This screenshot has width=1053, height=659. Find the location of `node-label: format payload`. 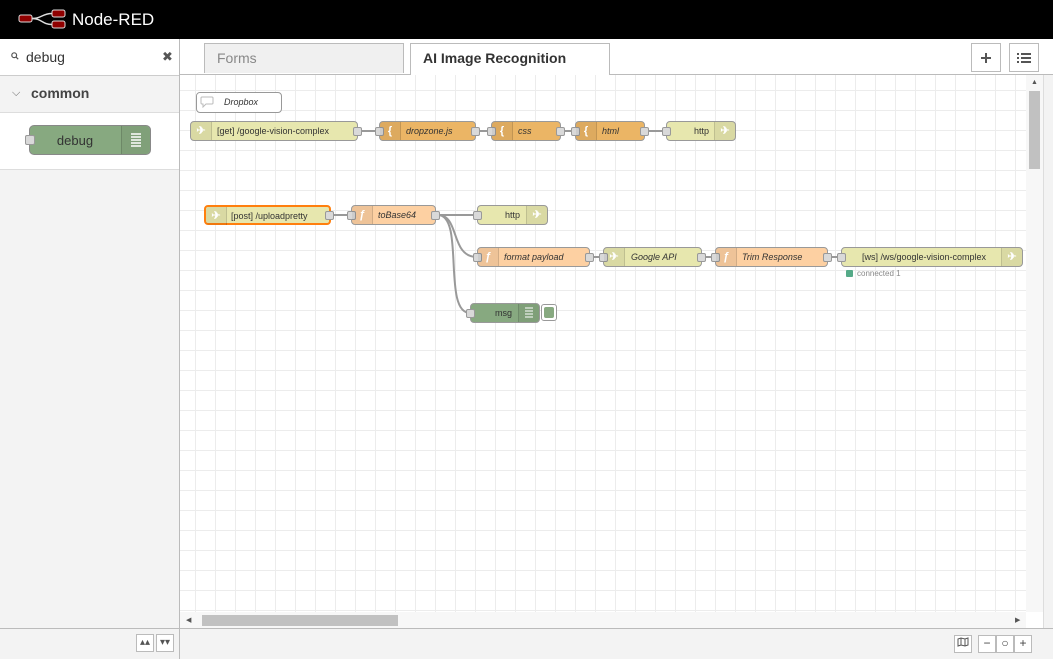

node-label: format payload is located at coordinates (534, 257).